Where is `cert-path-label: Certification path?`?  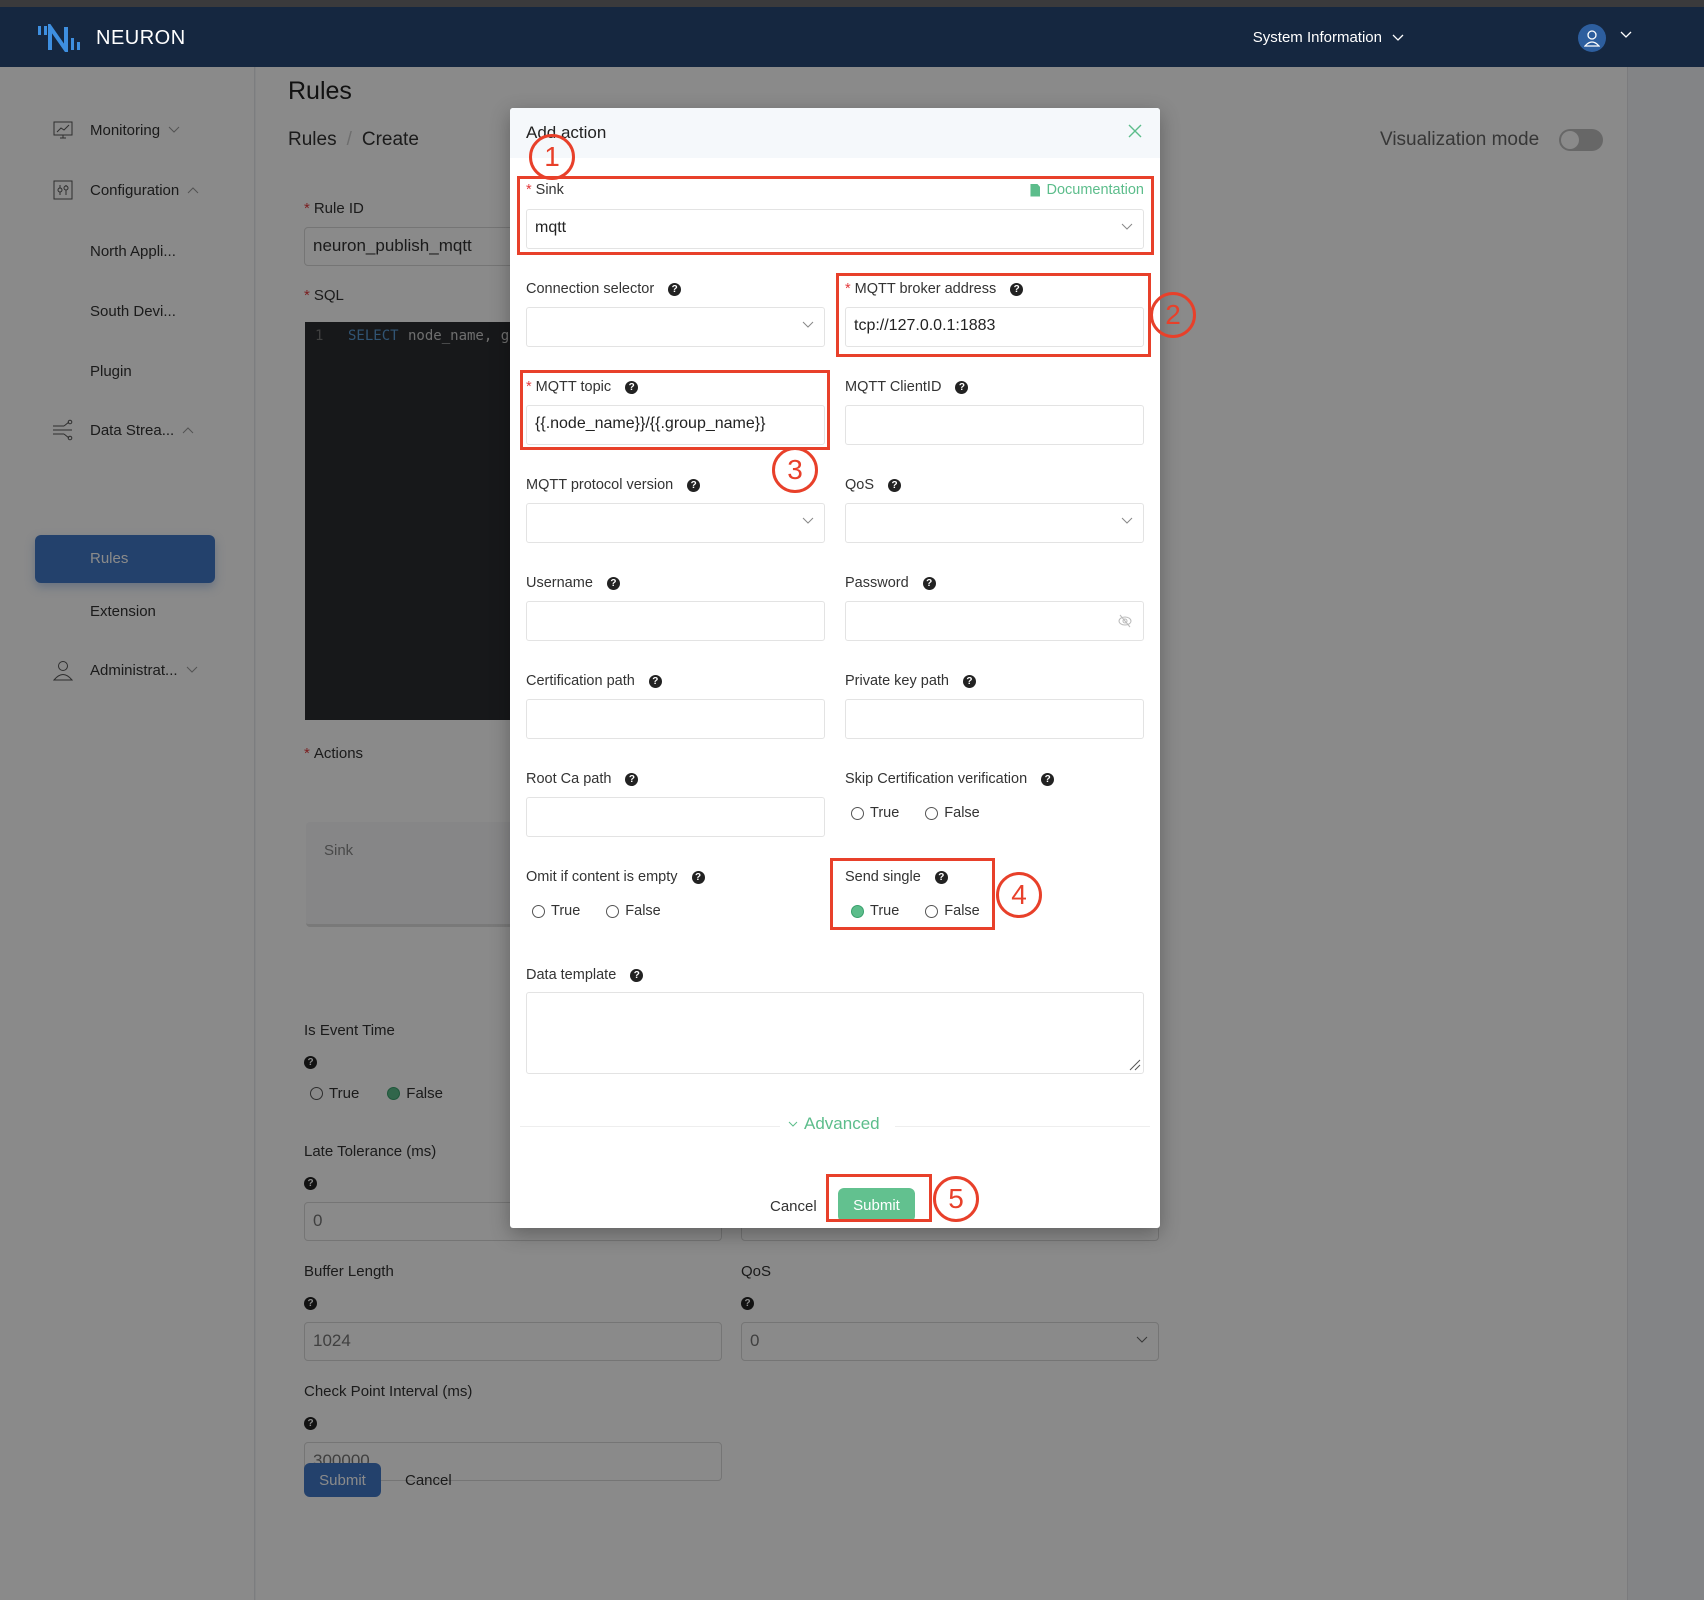
cert-path-label: Certification path? is located at coordinates (594, 681).